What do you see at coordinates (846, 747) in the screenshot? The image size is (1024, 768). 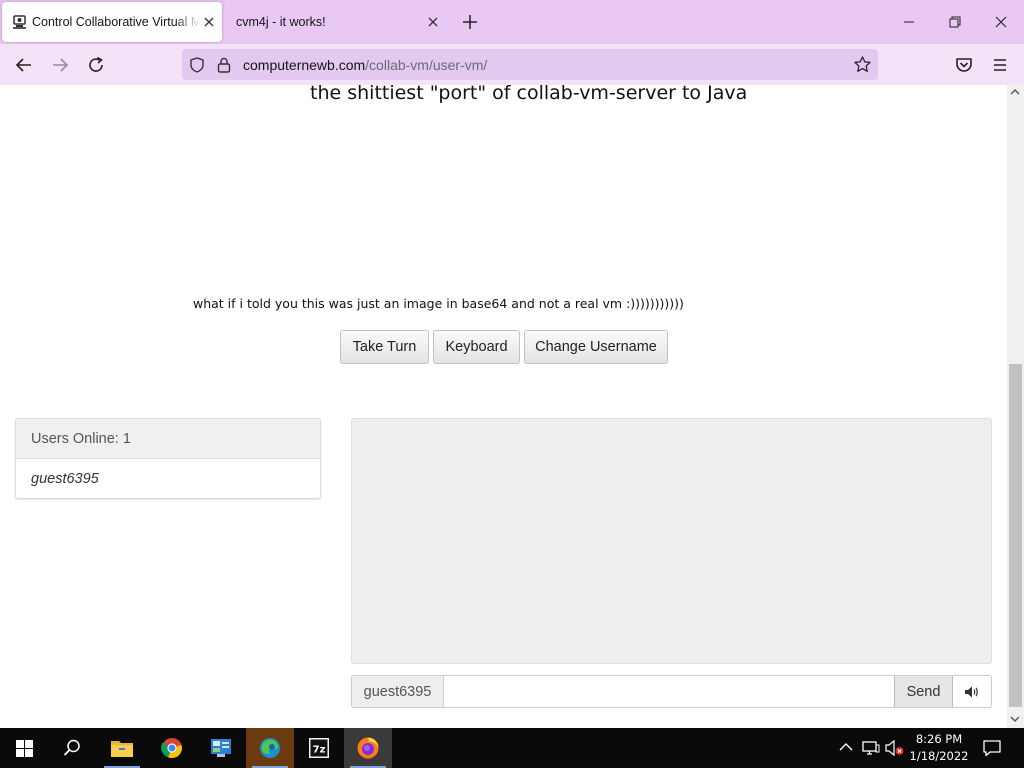 I see `chevron-up-icon` at bounding box center [846, 747].